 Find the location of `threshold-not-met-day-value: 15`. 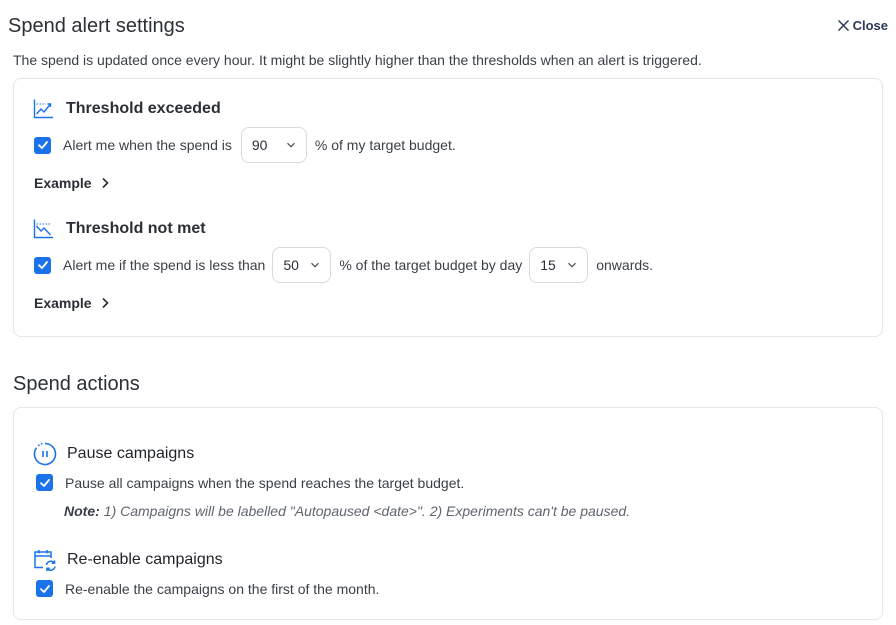

threshold-not-met-day-value: 15 is located at coordinates (548, 265).